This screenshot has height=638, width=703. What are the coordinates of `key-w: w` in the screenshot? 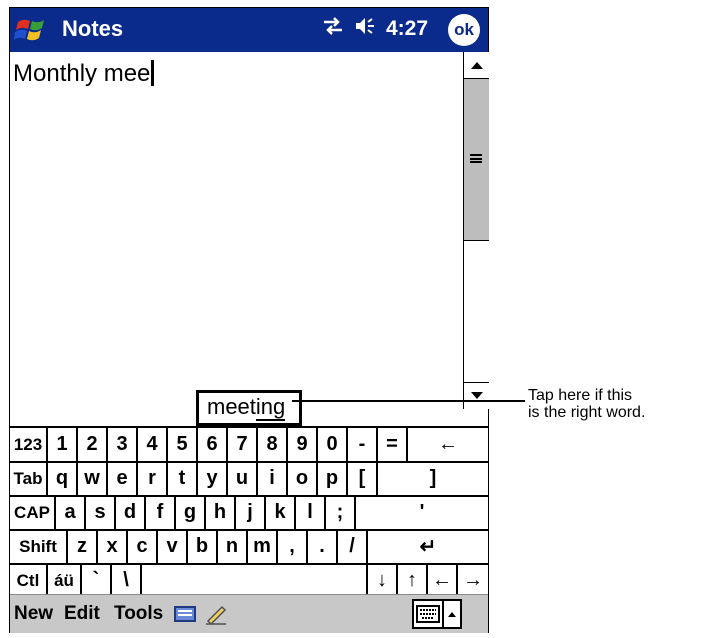 It's located at (93, 478).